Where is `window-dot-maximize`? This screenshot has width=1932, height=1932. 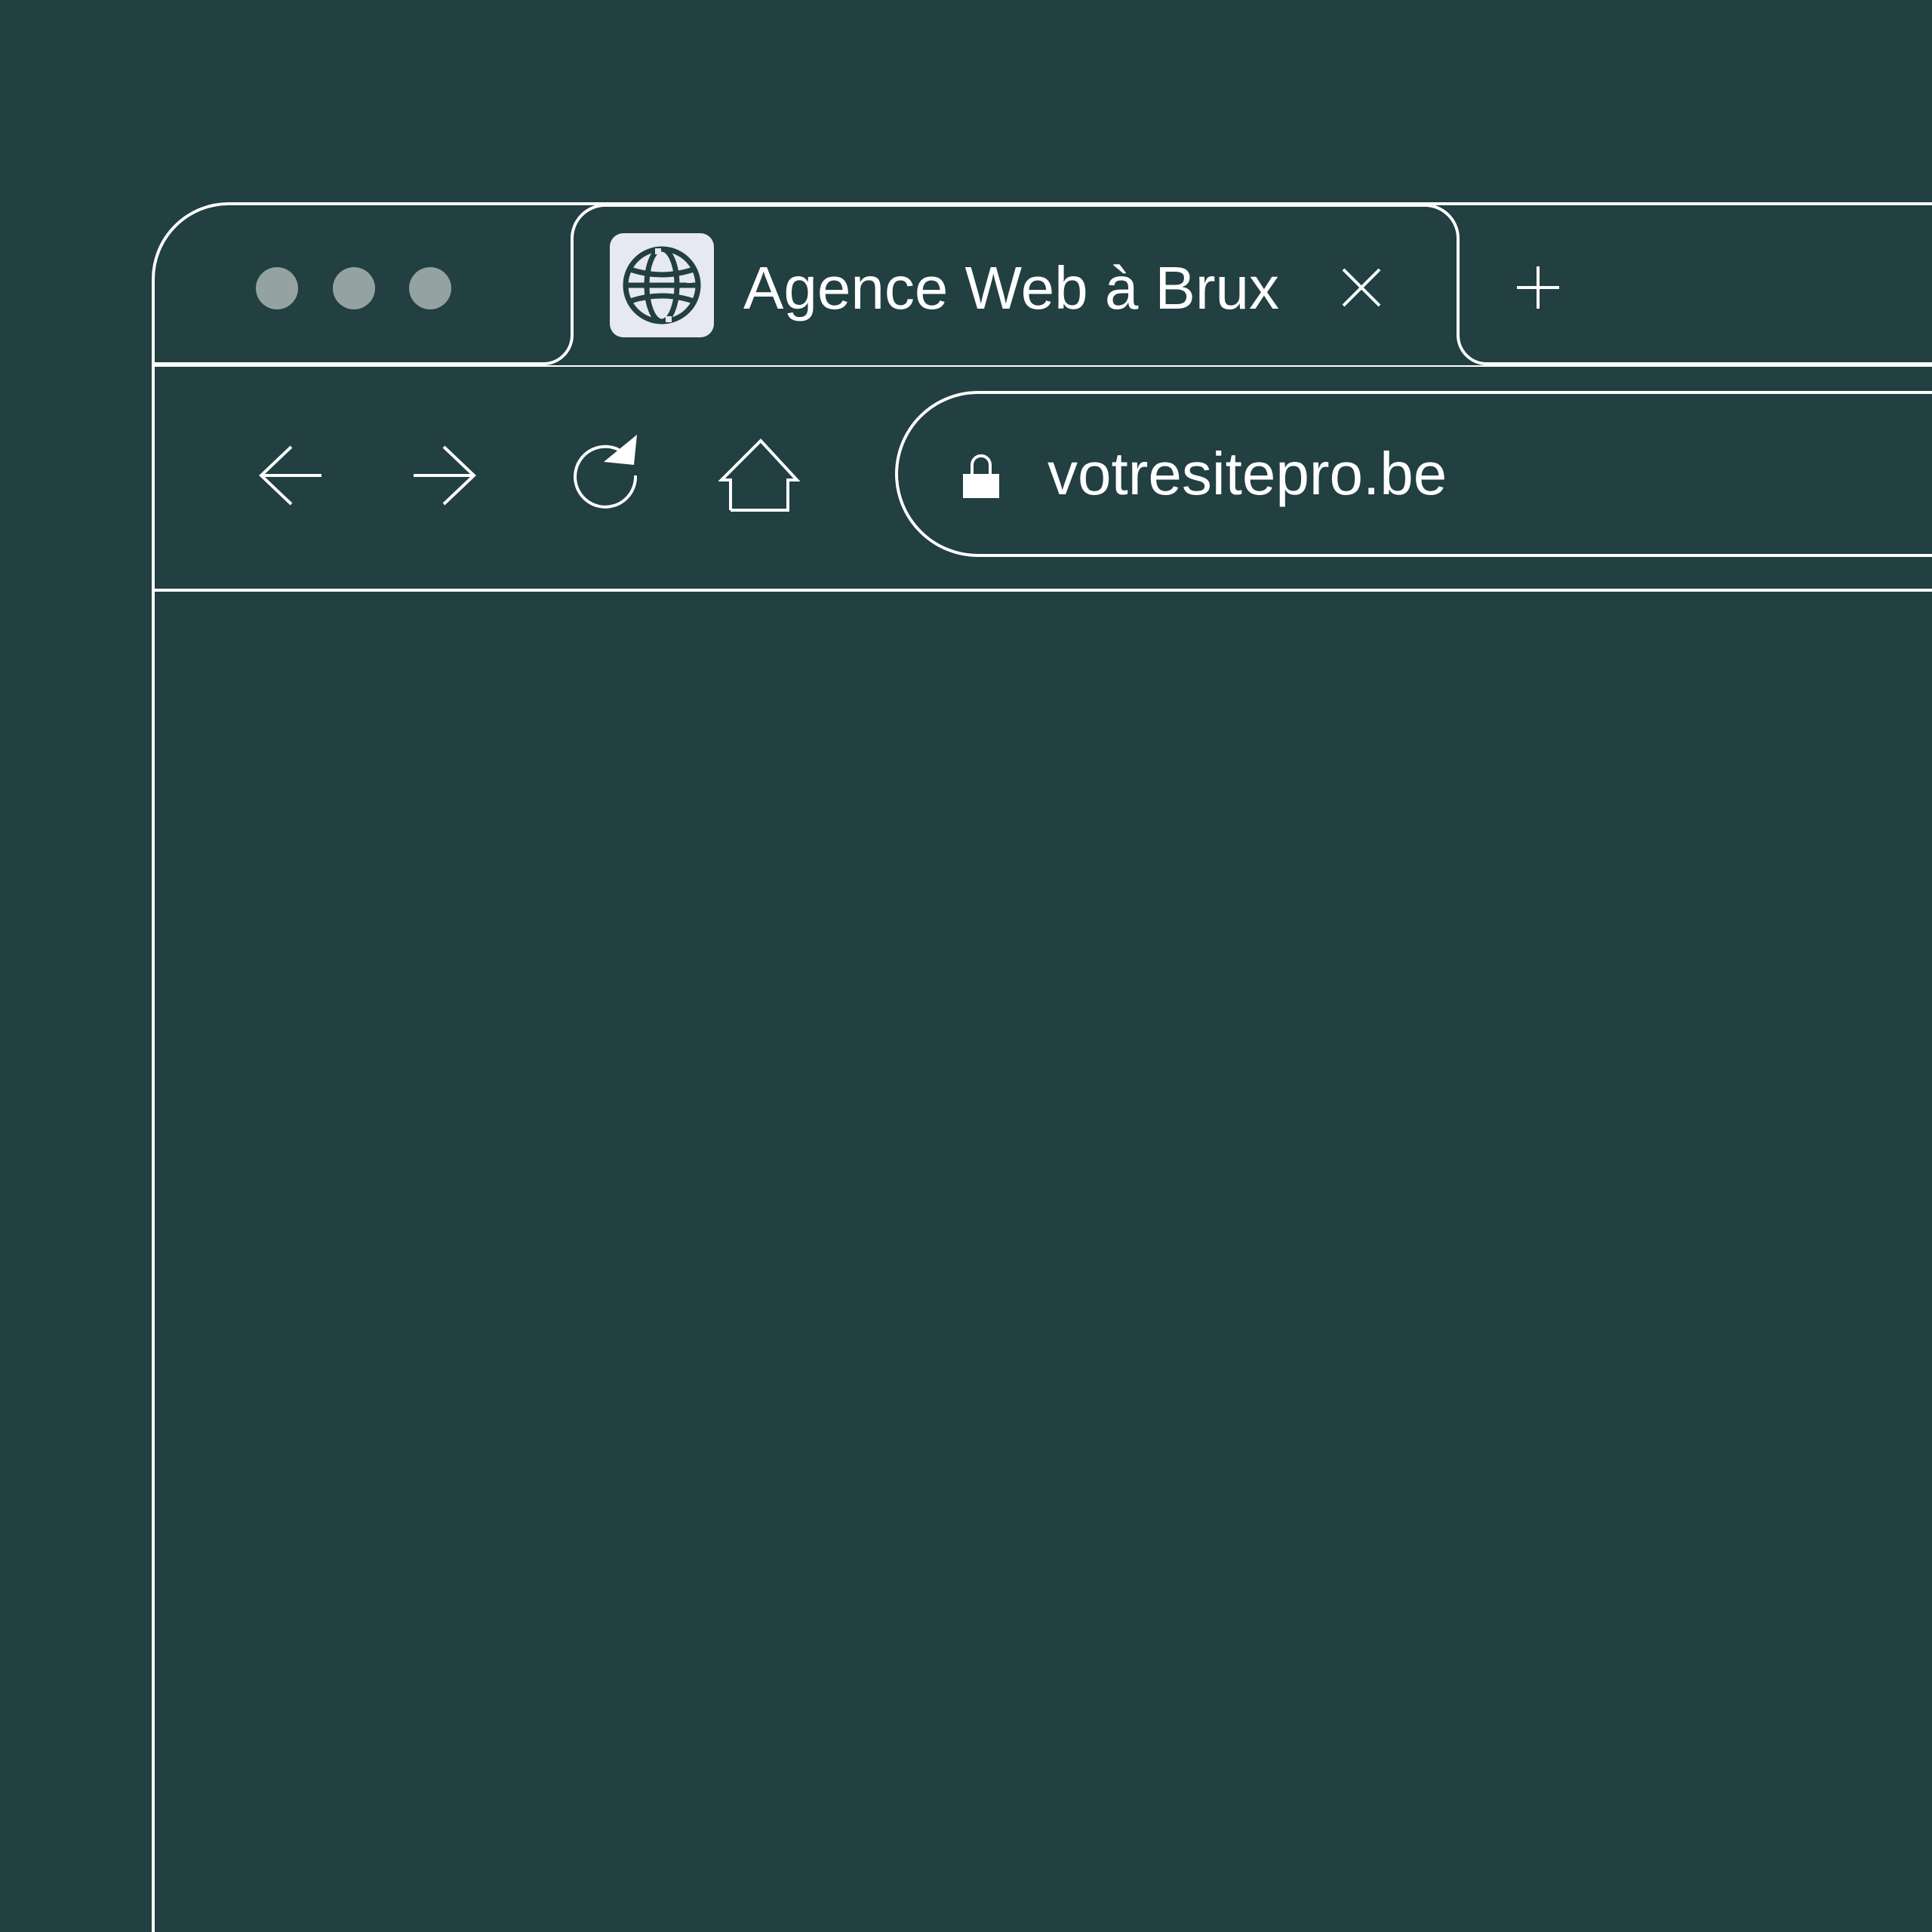 window-dot-maximize is located at coordinates (430, 288).